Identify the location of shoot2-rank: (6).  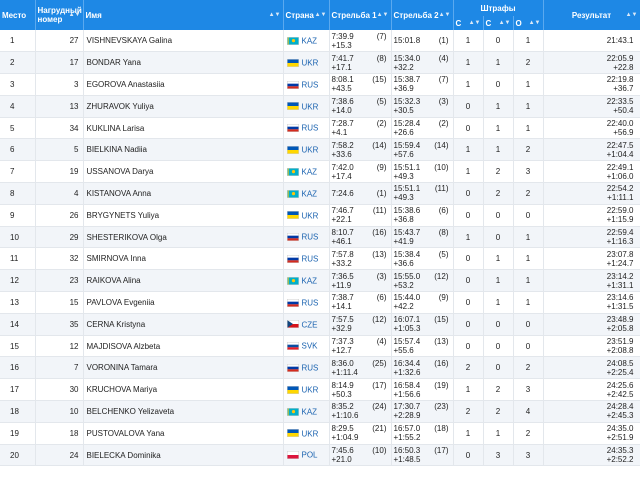
(443, 211).